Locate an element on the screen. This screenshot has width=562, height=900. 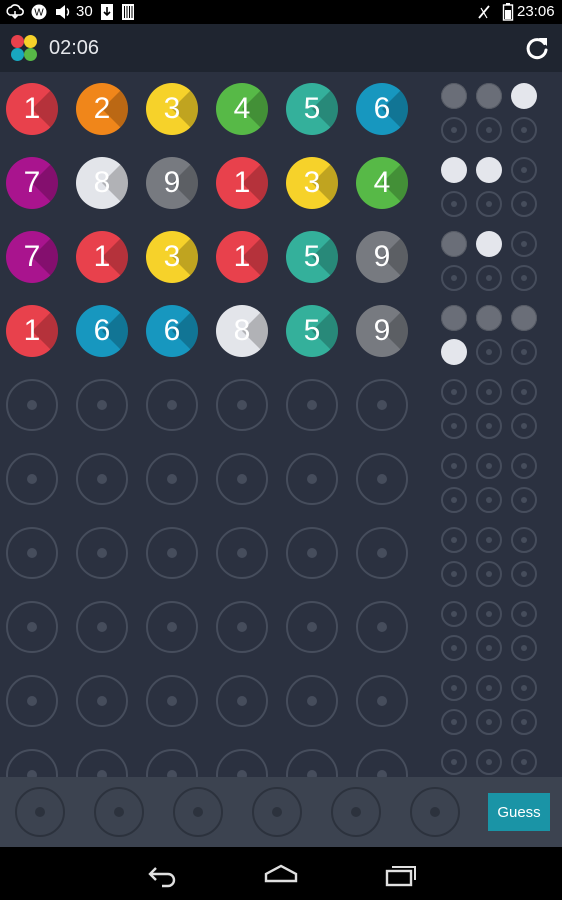
peg-5: 5 is located at coordinates (312, 331).